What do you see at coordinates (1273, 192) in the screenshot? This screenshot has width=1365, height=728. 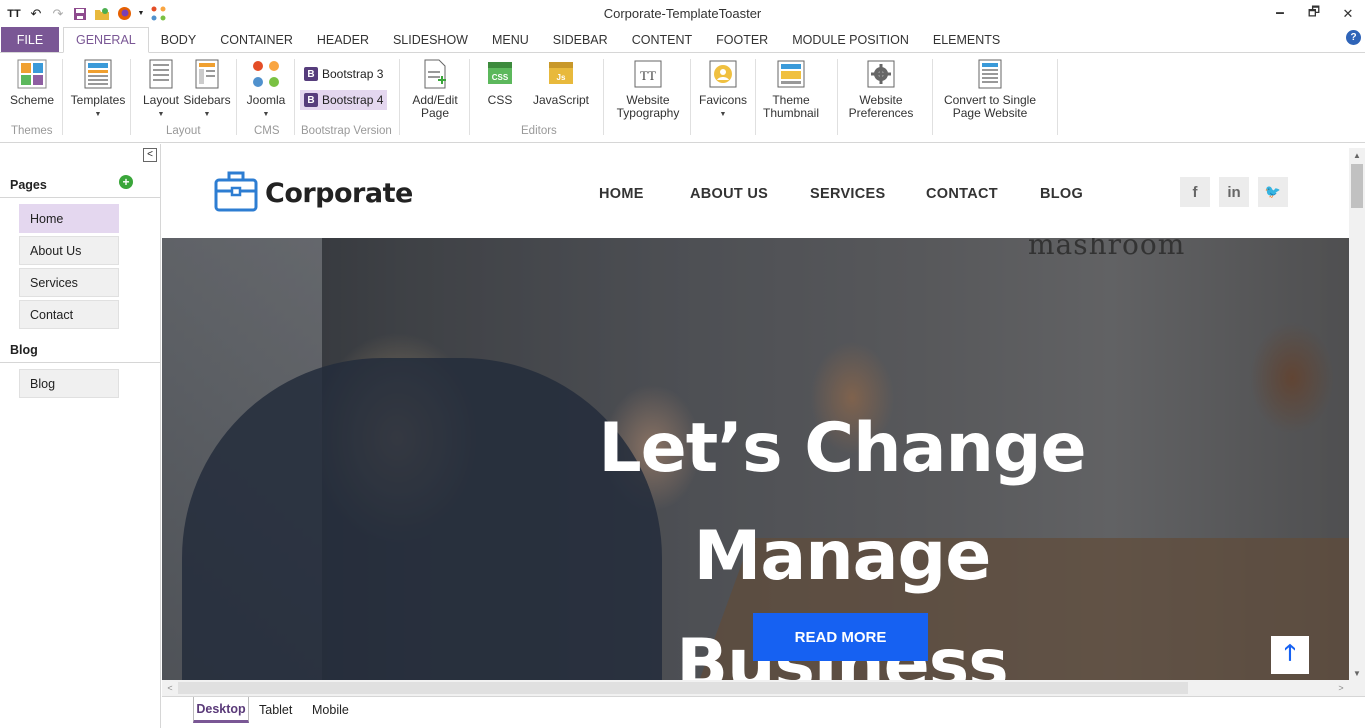 I see `twitter-icon: 🐦` at bounding box center [1273, 192].